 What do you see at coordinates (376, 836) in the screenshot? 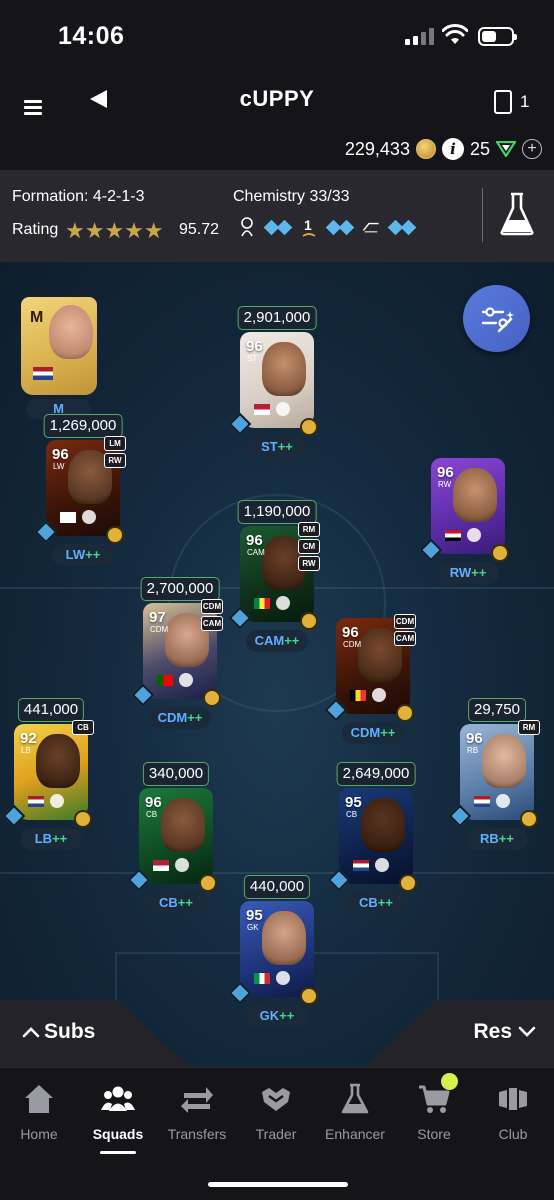
I see `player-card: 95 CB` at bounding box center [376, 836].